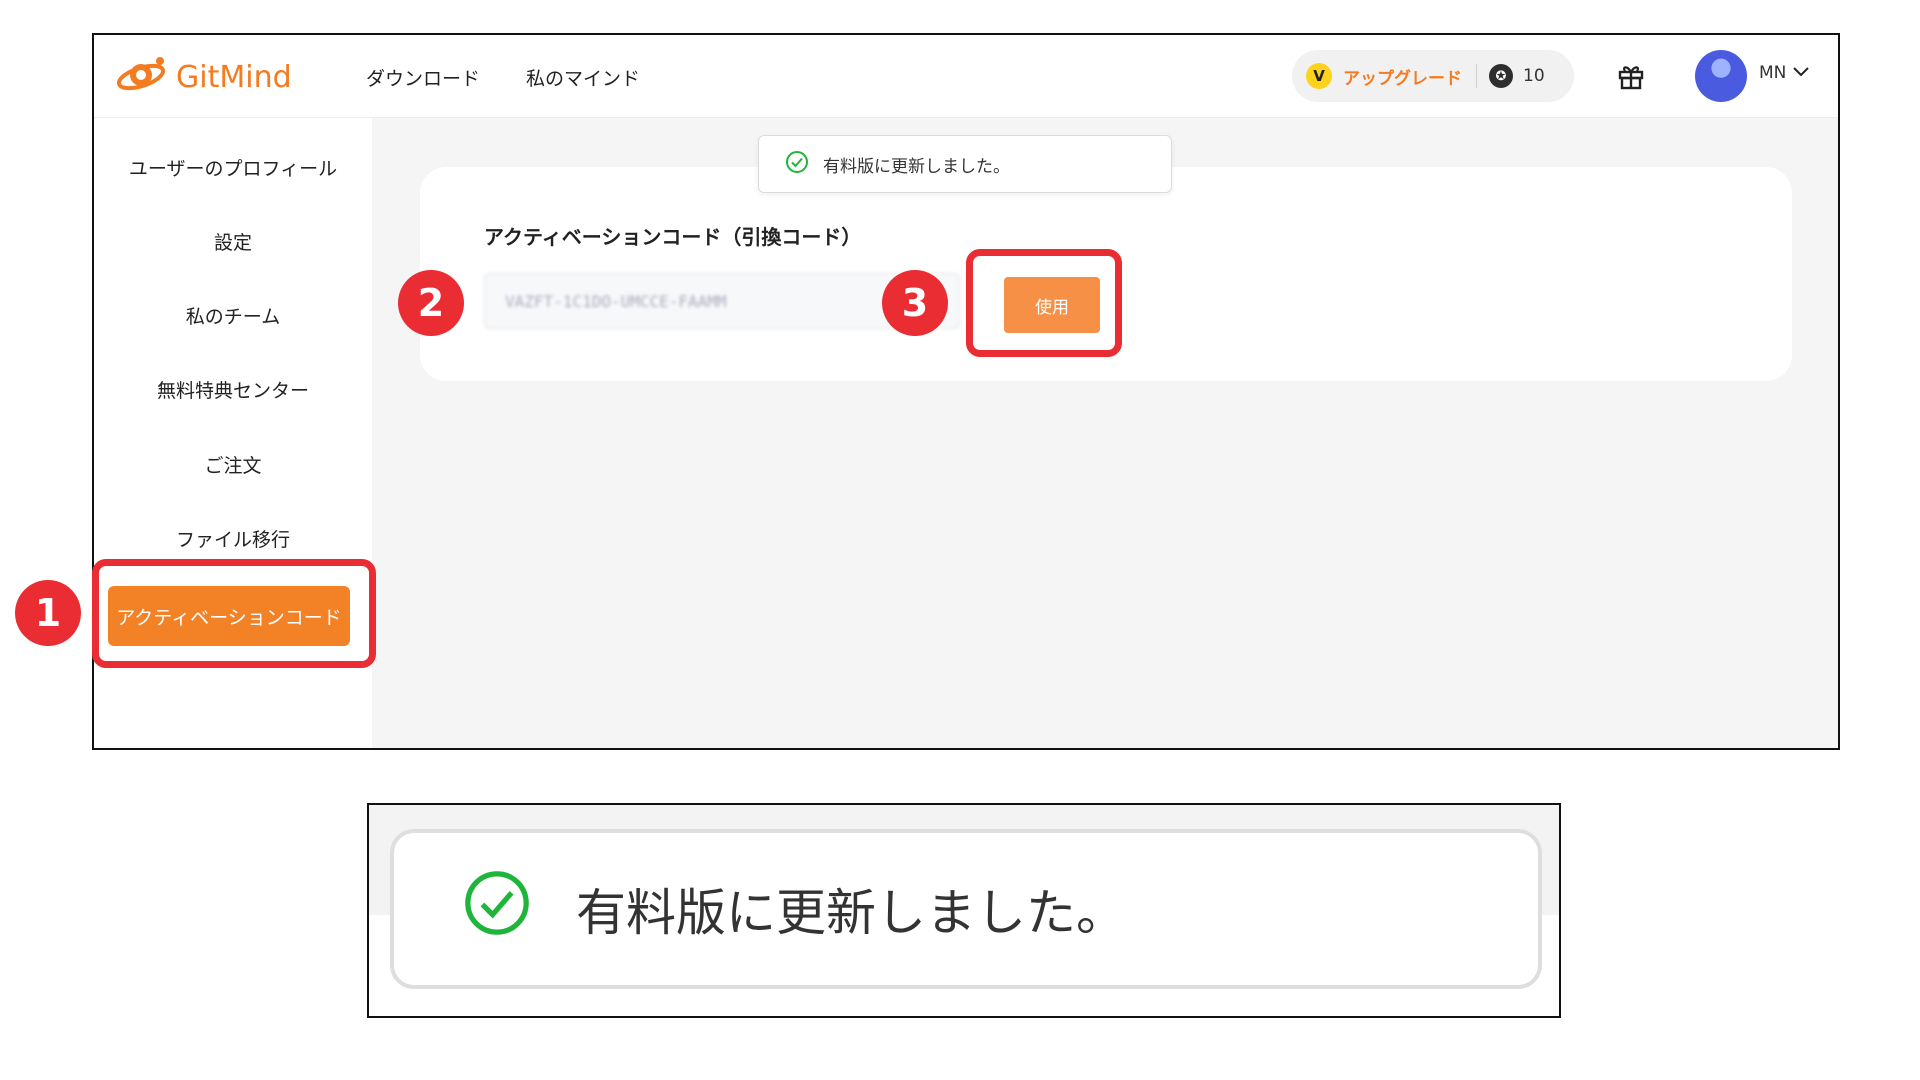 Image resolution: width=1920 pixels, height=1080 pixels. What do you see at coordinates (1801, 73) in the screenshot?
I see `chevron-down-icon` at bounding box center [1801, 73].